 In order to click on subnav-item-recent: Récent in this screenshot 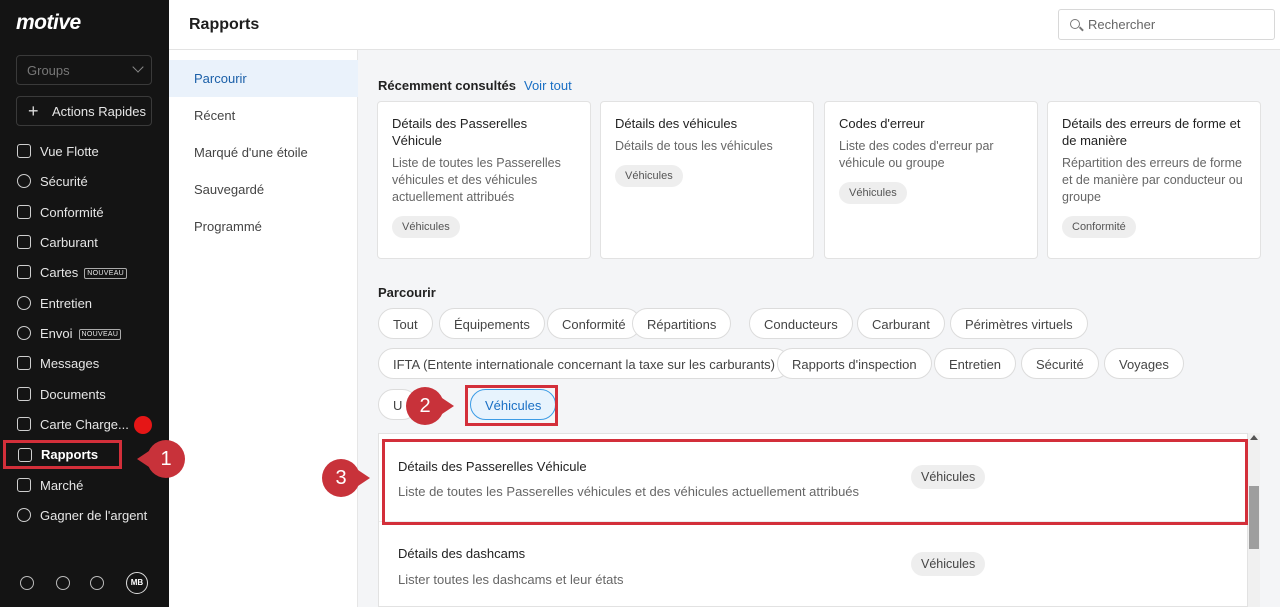, I will do `click(263, 115)`.